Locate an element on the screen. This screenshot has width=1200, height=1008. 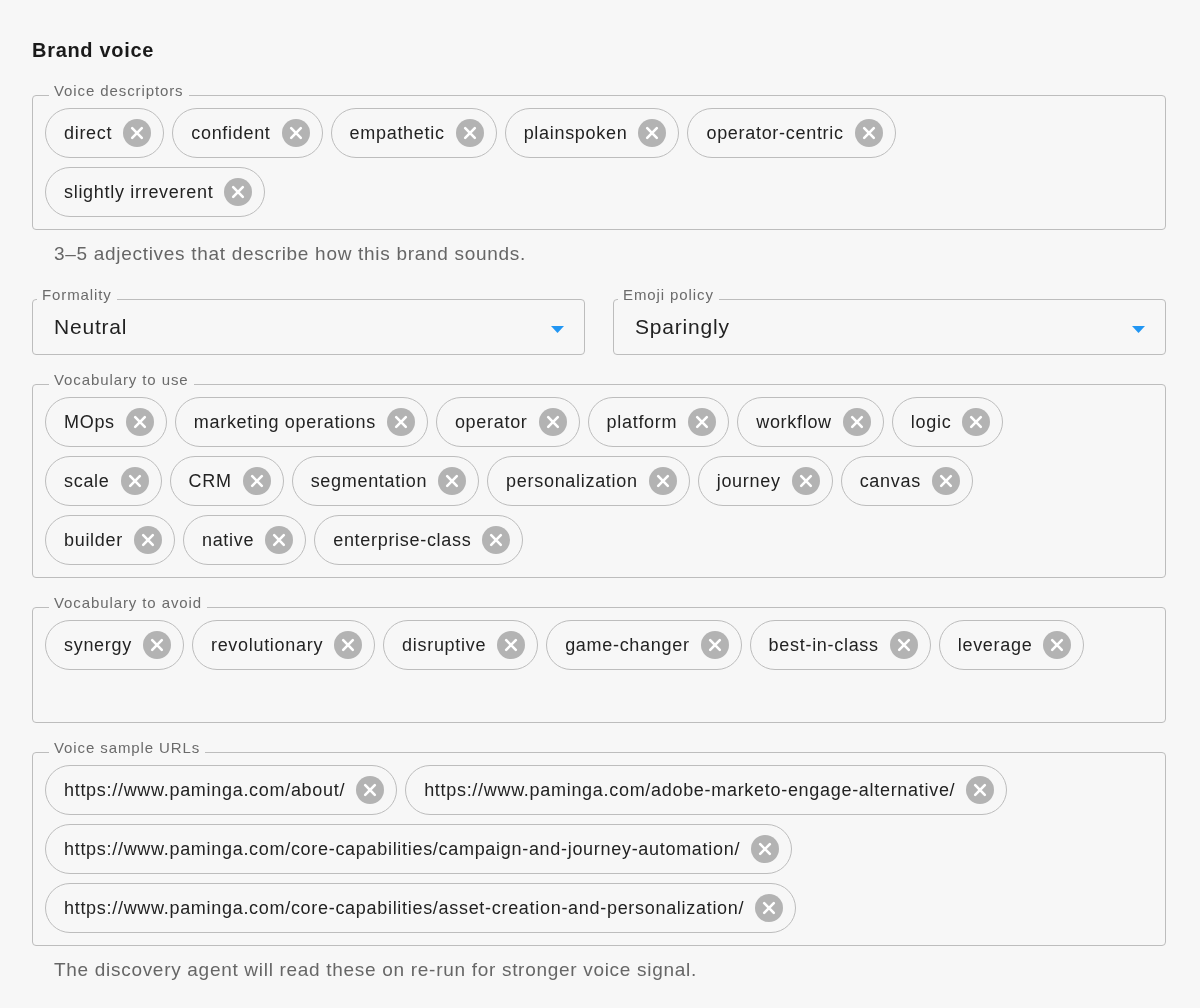
field-label: Vocabulary to use is located at coordinates (121, 380).